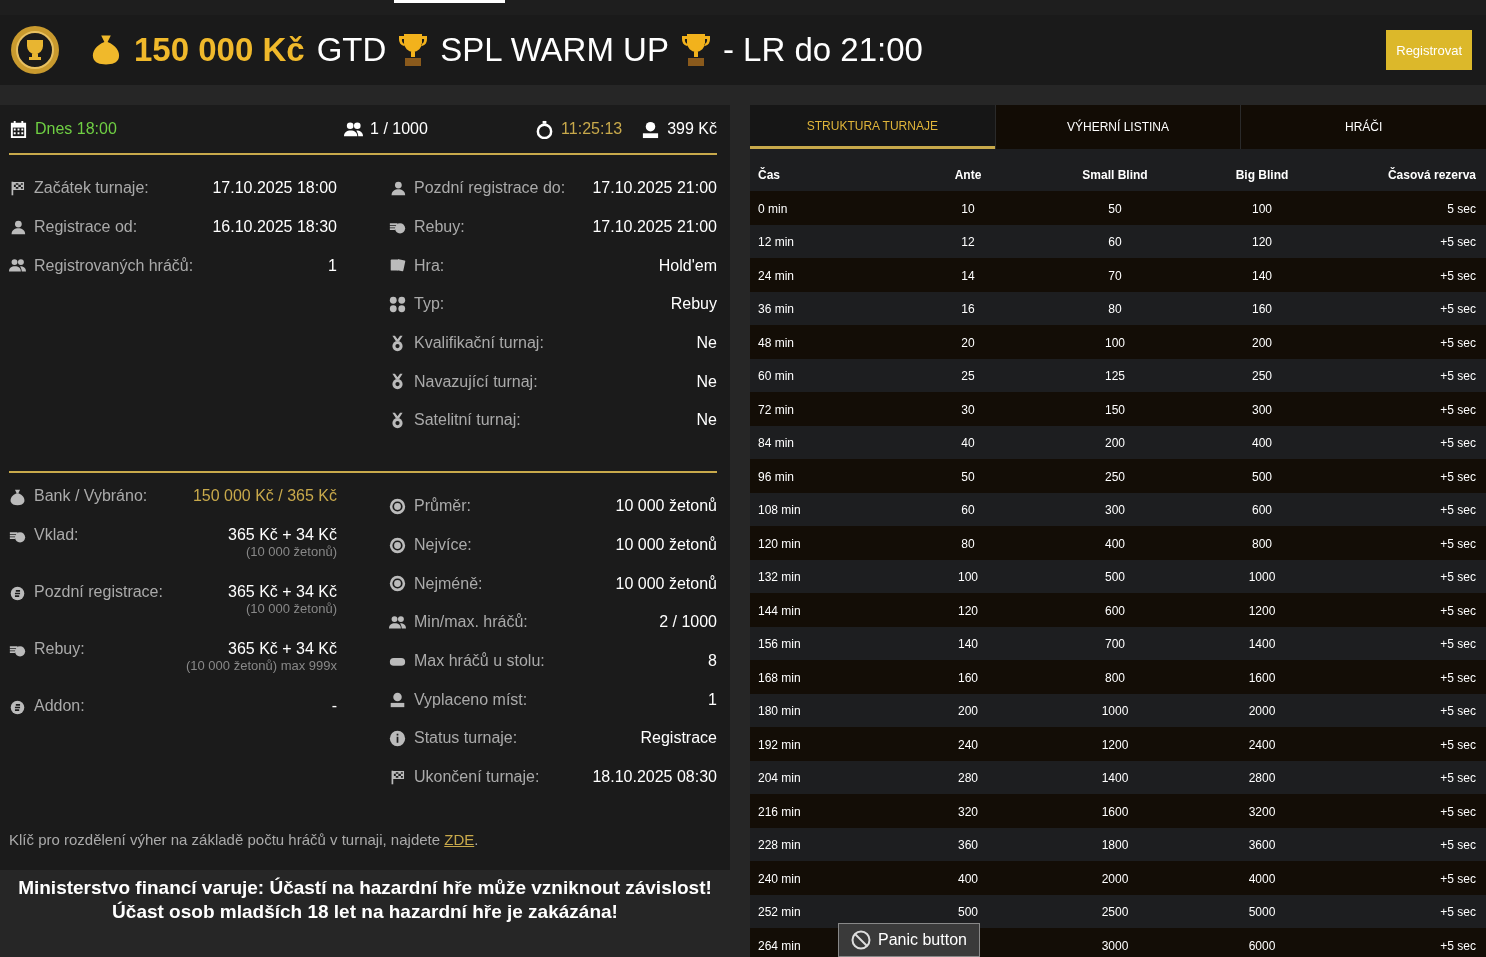  What do you see at coordinates (219, 50) in the screenshot?
I see `prize-amount: 150 000 Kč` at bounding box center [219, 50].